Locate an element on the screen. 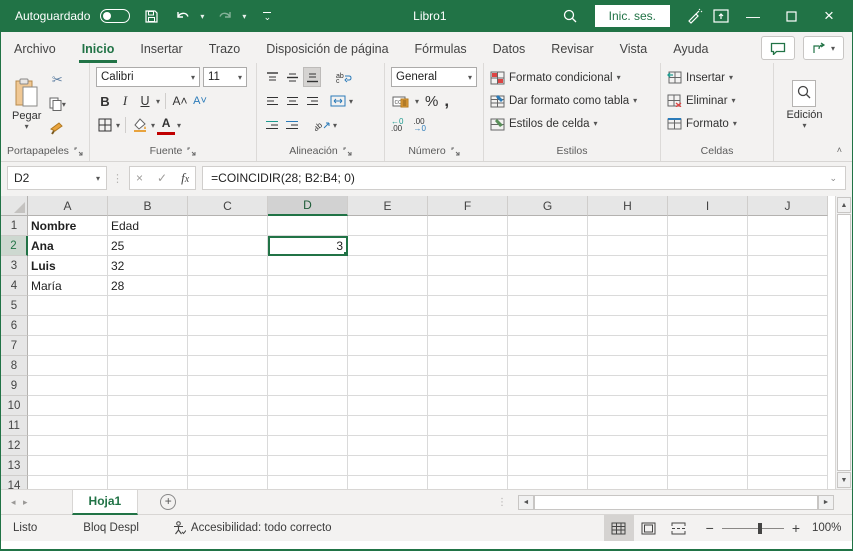 This screenshot has width=853, height=551. collapse-ribbon-icon: ˄ is located at coordinates (839, 150).